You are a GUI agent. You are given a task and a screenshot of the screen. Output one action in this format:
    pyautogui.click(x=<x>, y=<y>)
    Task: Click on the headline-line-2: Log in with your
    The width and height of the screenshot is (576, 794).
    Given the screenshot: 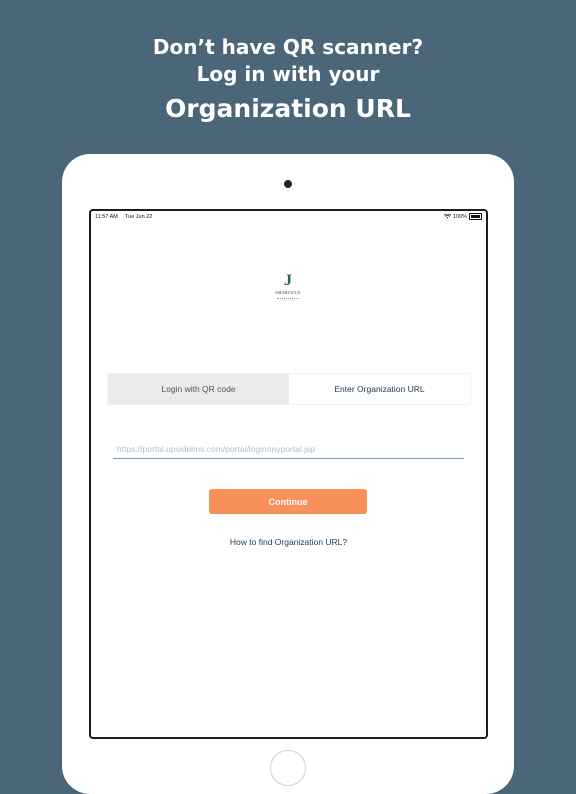 What is the action you would take?
    pyautogui.click(x=288, y=74)
    